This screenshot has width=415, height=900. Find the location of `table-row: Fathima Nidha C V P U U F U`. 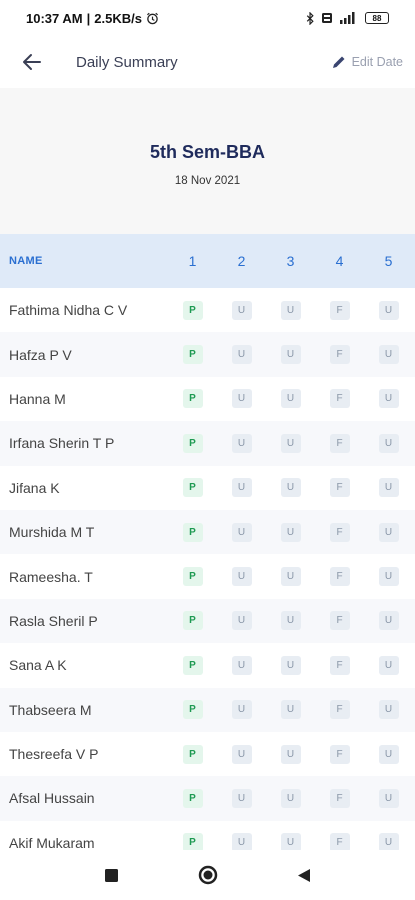

table-row: Fathima Nidha C V P U U F U is located at coordinates (207, 310).